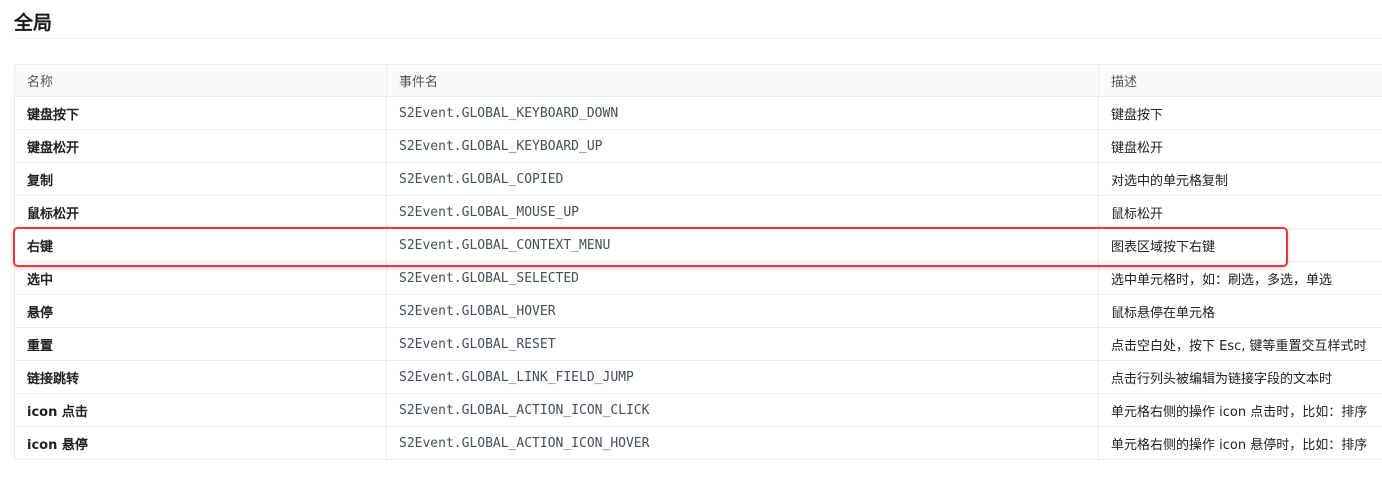 This screenshot has height=477, width=1382. What do you see at coordinates (742, 443) in the screenshot?
I see `row-event: S2Event.GLOBAL_ACTION_ICON_HOVER` at bounding box center [742, 443].